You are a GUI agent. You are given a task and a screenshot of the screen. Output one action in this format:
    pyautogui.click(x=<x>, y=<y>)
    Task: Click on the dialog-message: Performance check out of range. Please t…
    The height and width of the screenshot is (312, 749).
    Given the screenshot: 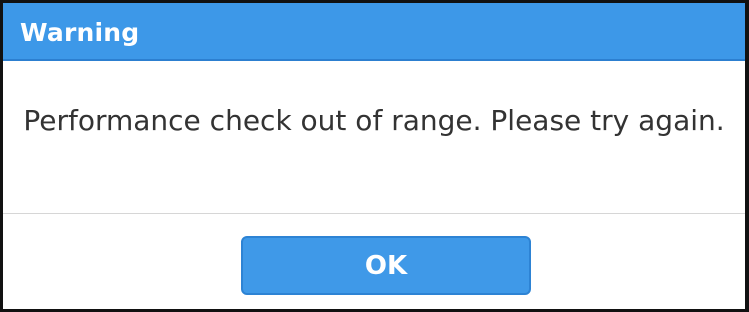 What is the action you would take?
    pyautogui.click(x=374, y=120)
    